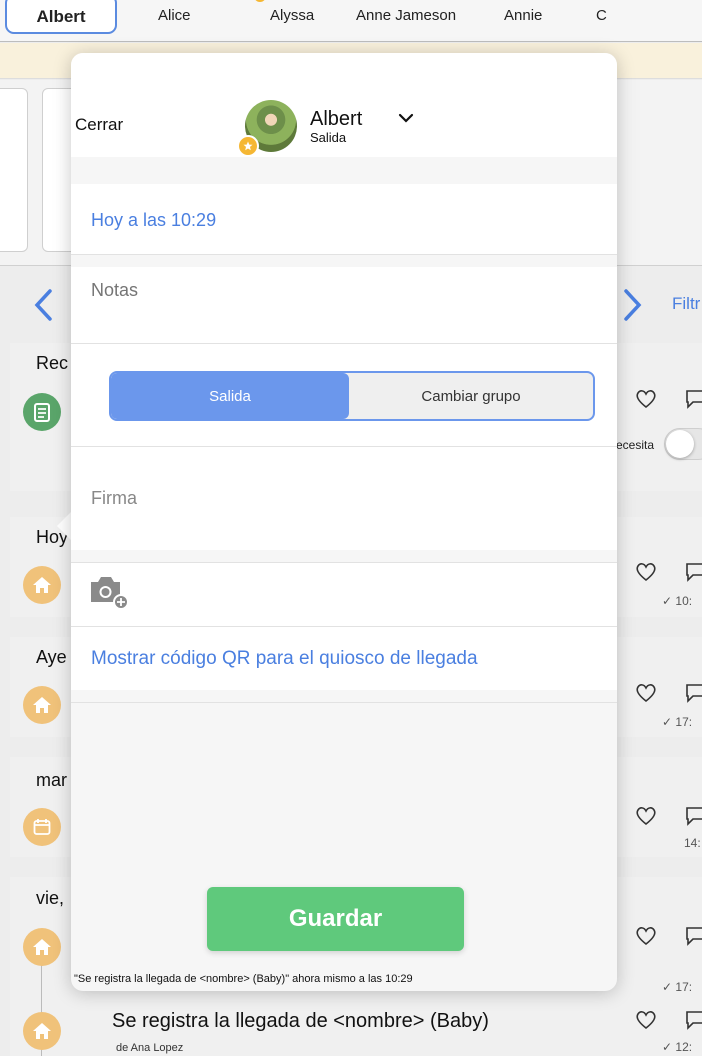 The width and height of the screenshot is (702, 1056). I want to click on notes-input, so click(341, 290).